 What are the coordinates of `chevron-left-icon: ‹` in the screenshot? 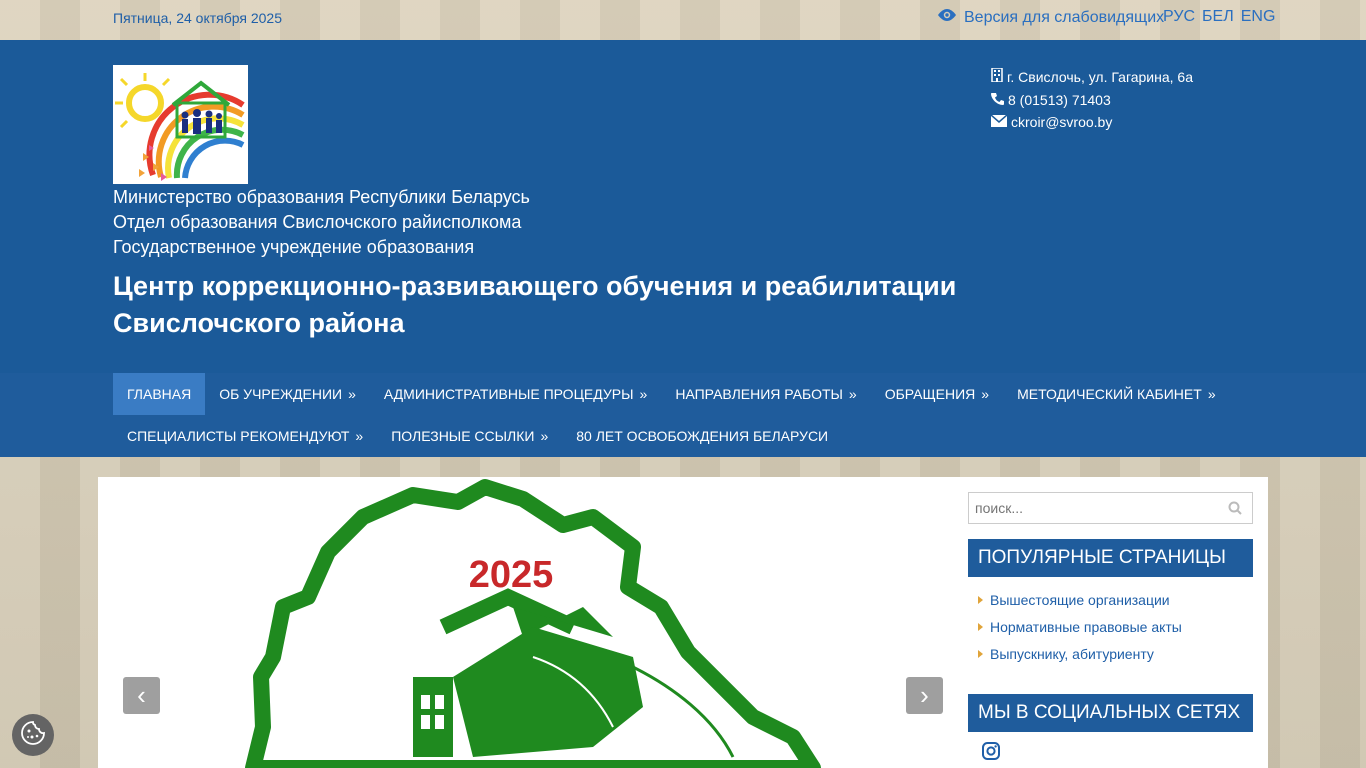 It's located at (141, 695).